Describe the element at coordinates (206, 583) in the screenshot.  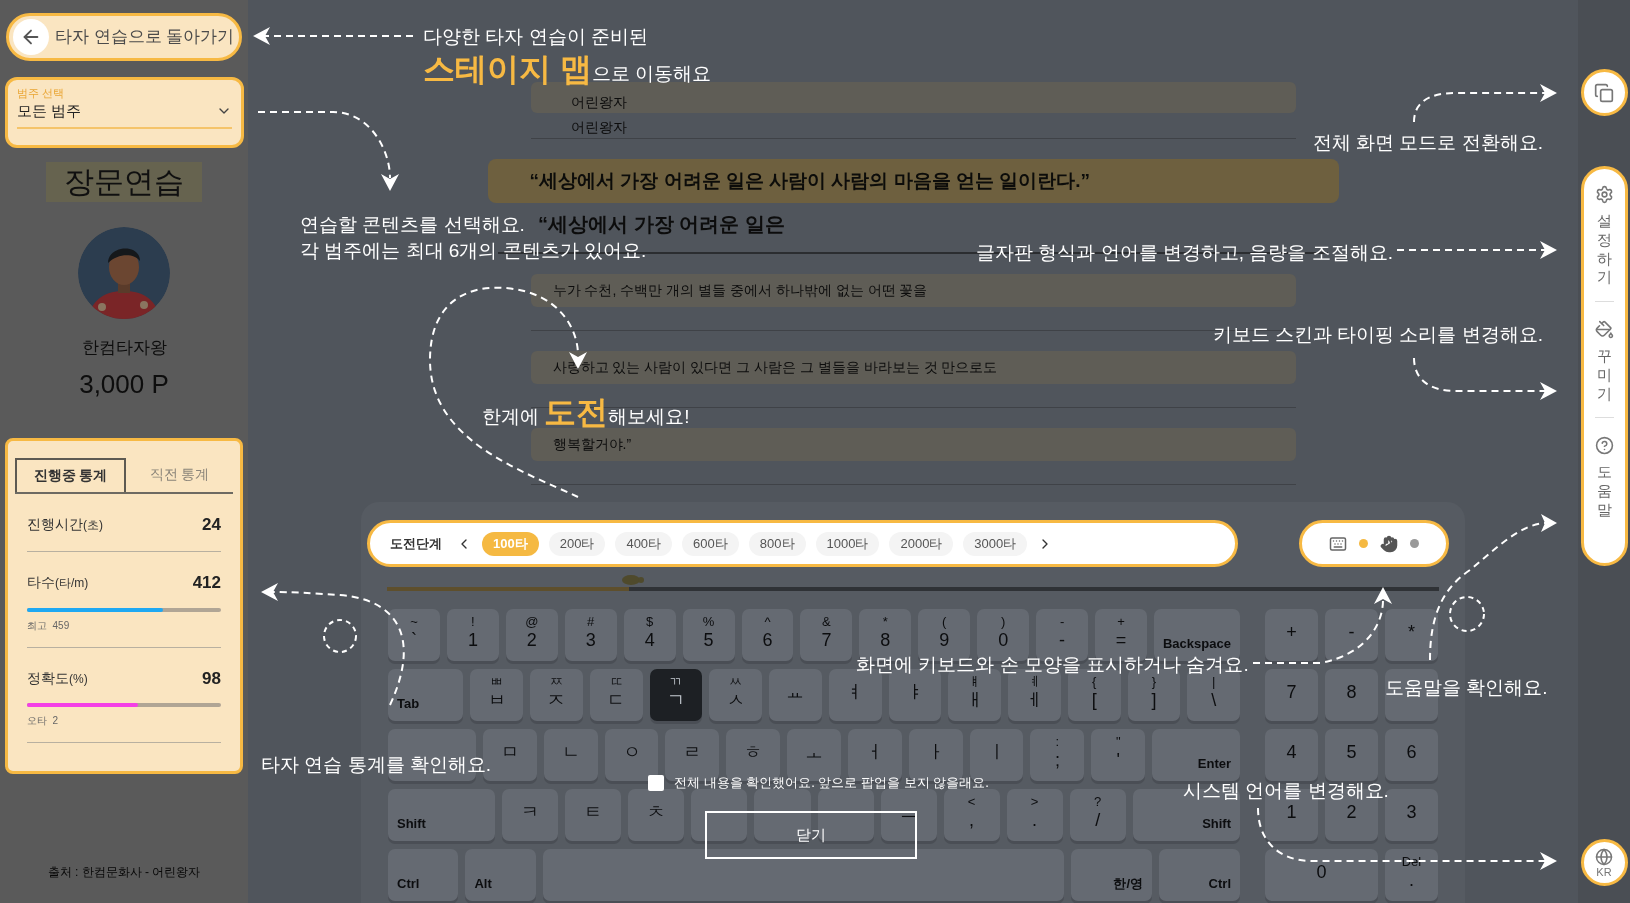
I see `stat-value: 412` at that location.